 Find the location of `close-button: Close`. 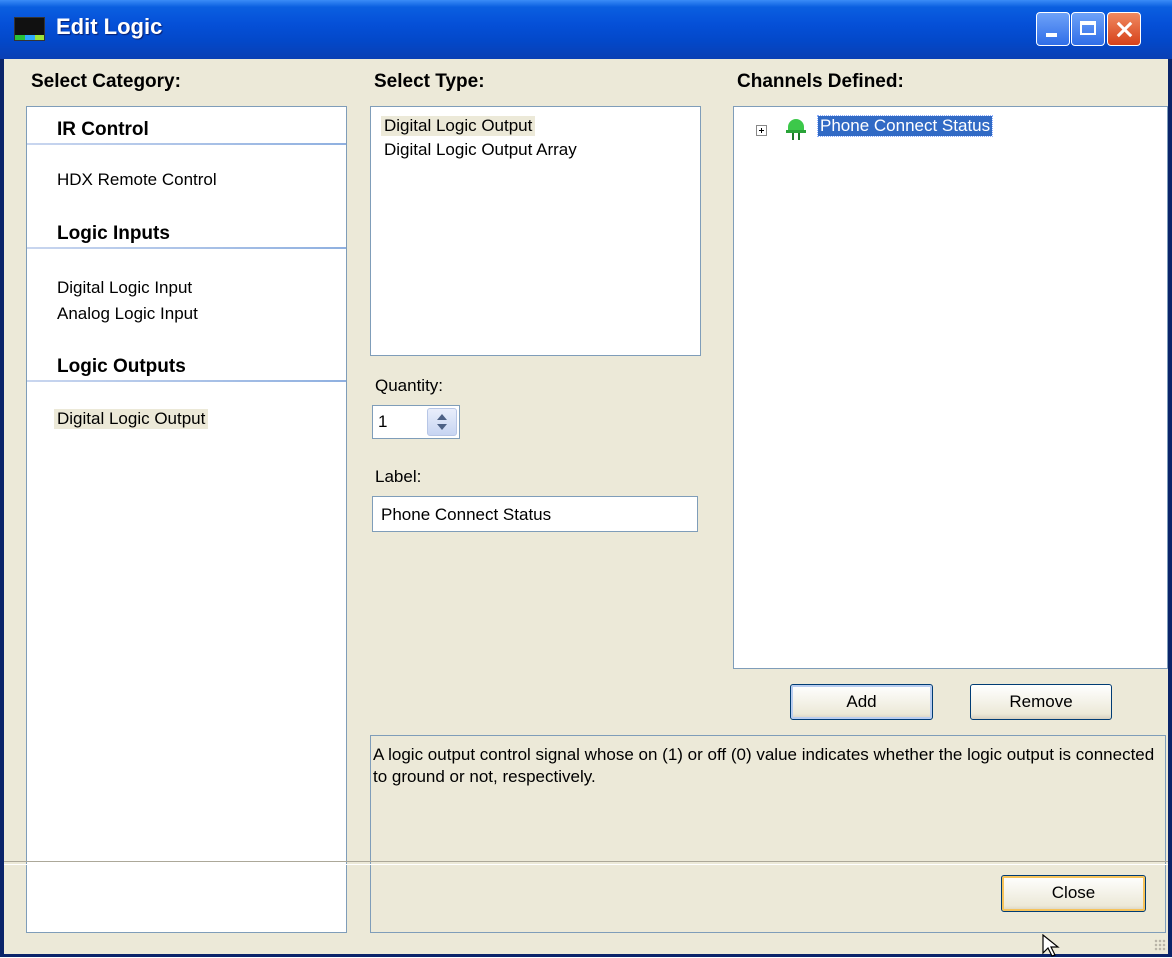

close-button: Close is located at coordinates (1073, 893).